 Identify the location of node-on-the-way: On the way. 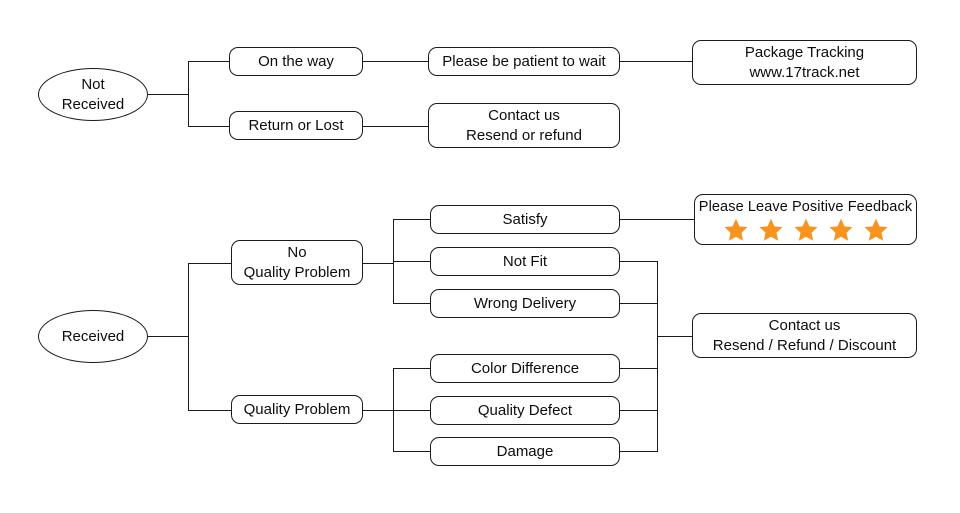
(296, 61).